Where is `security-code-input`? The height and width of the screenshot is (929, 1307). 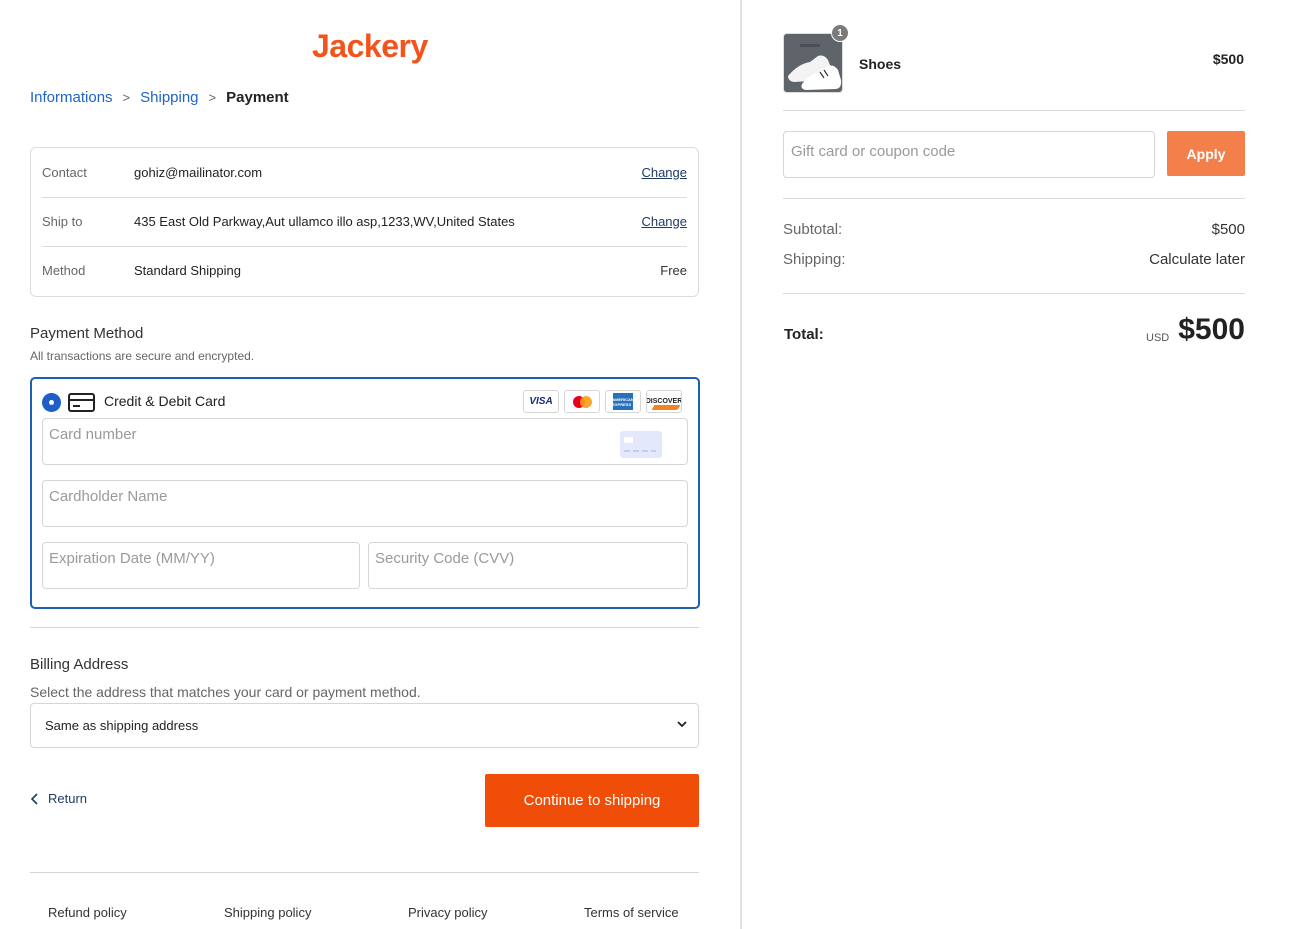
security-code-input is located at coordinates (528, 565).